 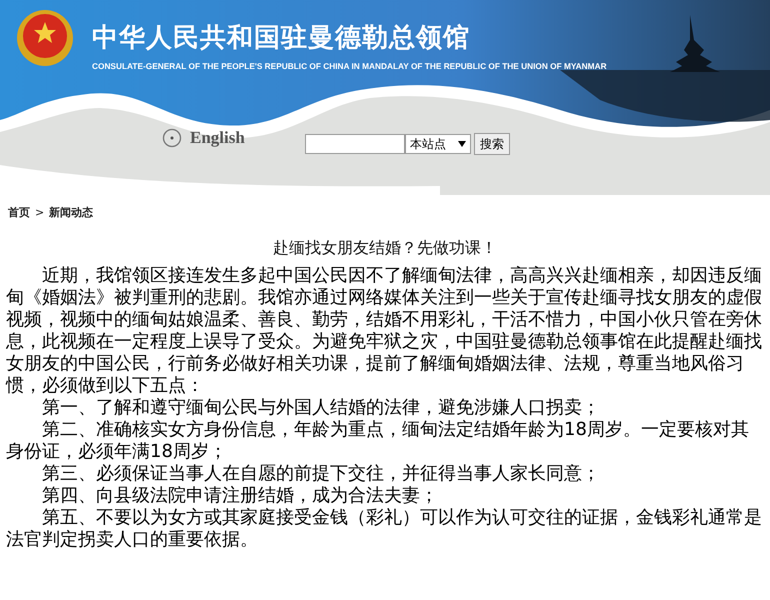 I want to click on site-title: 中华人民共和国驻曼德勒总领馆, so click(x=281, y=38).